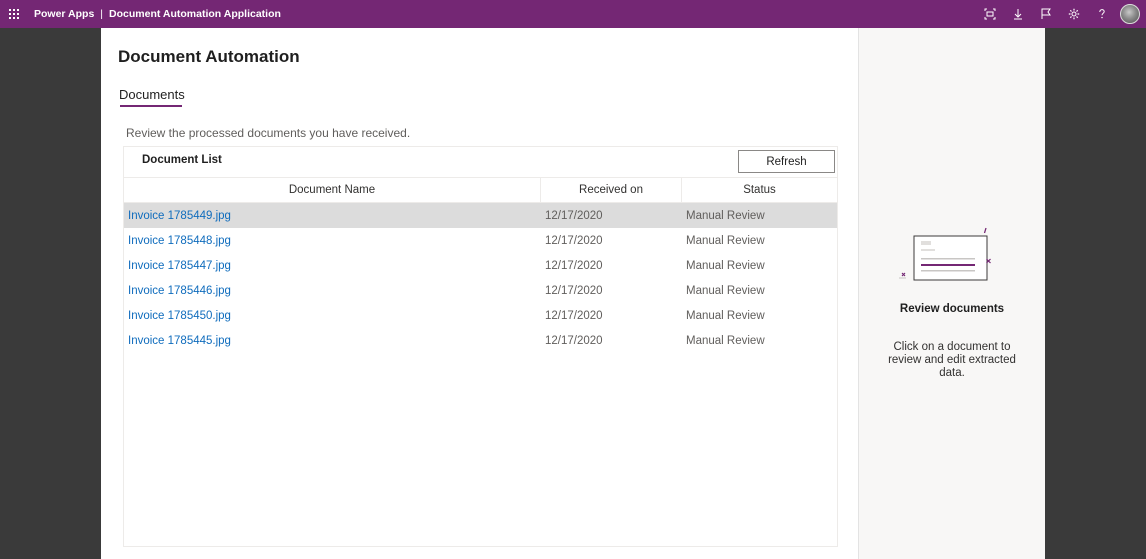 The image size is (1146, 559). Describe the element at coordinates (759, 190) in the screenshot. I see `column-header-status: Status` at that location.